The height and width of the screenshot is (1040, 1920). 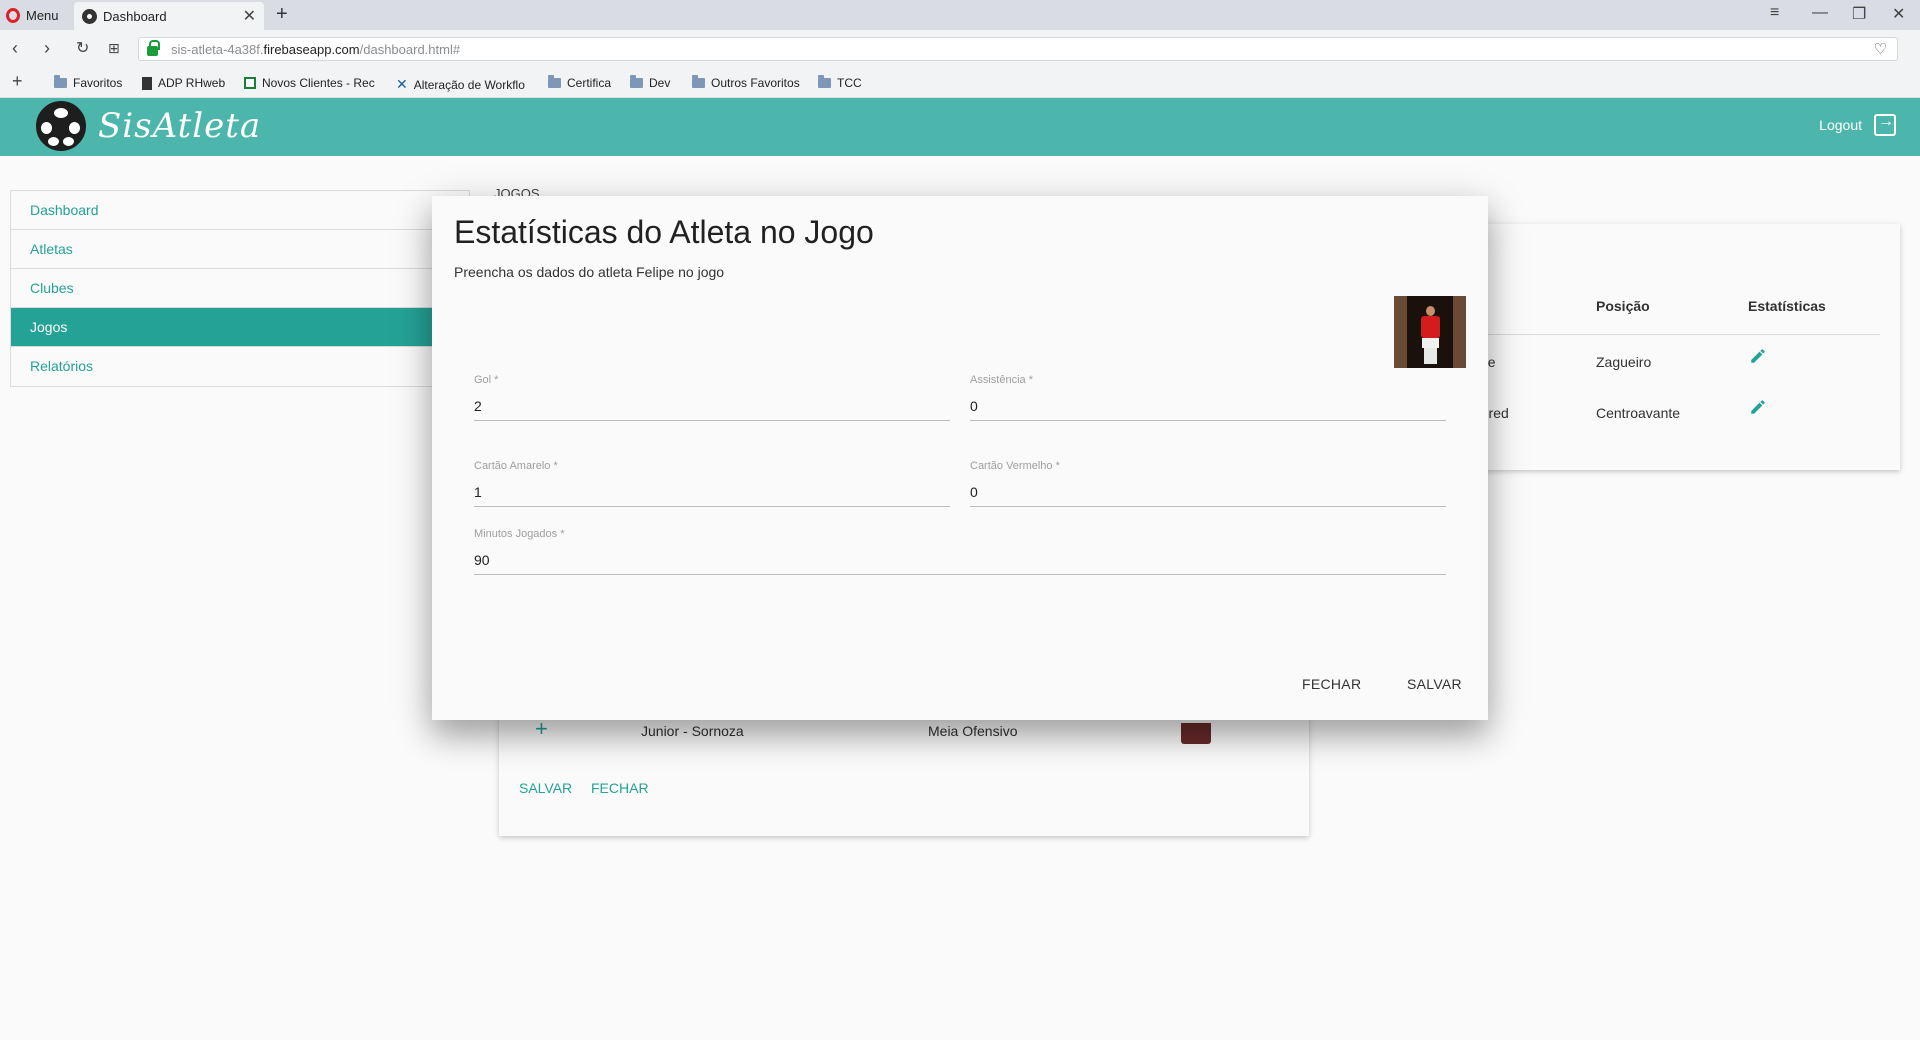 What do you see at coordinates (410, 49) in the screenshot?
I see `url-path: /dashboard.html#` at bounding box center [410, 49].